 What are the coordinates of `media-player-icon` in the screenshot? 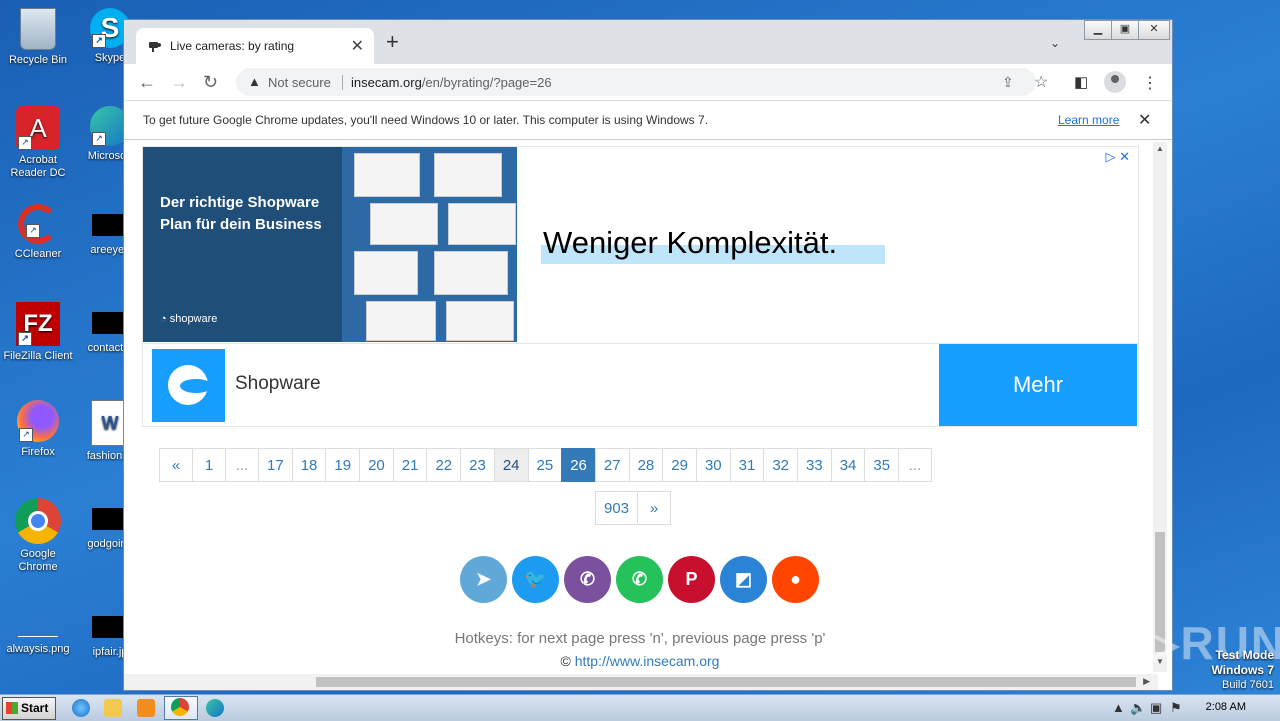 It's located at (146, 708).